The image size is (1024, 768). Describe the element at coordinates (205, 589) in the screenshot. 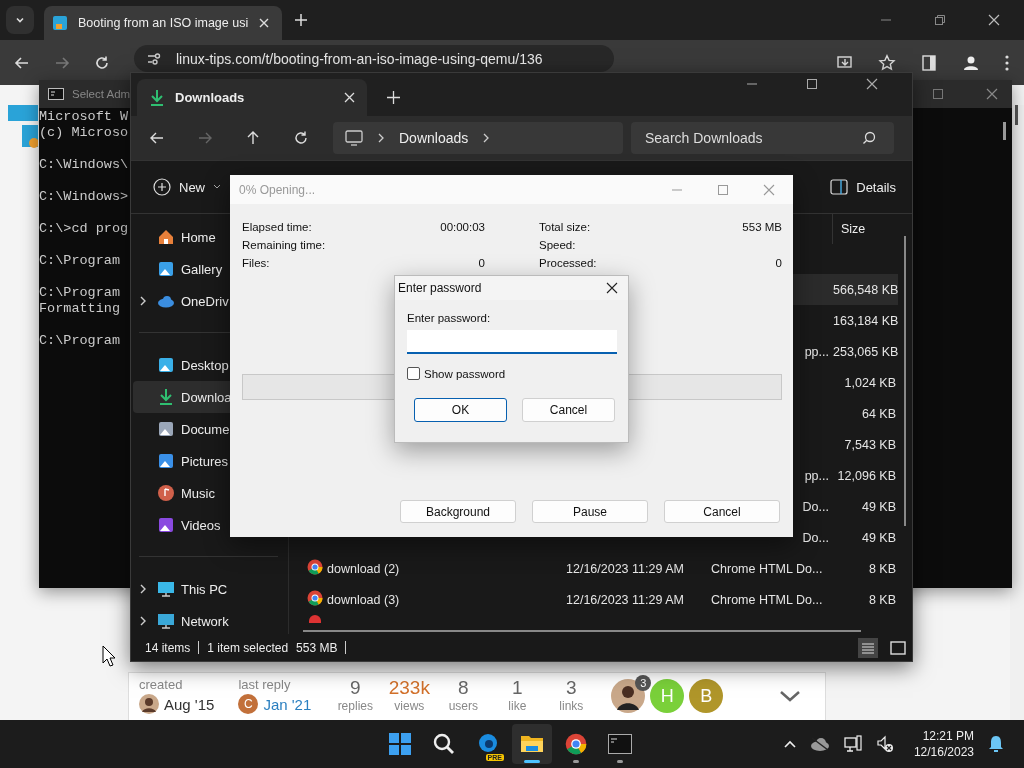

I see `sidebar-item: This PC` at that location.